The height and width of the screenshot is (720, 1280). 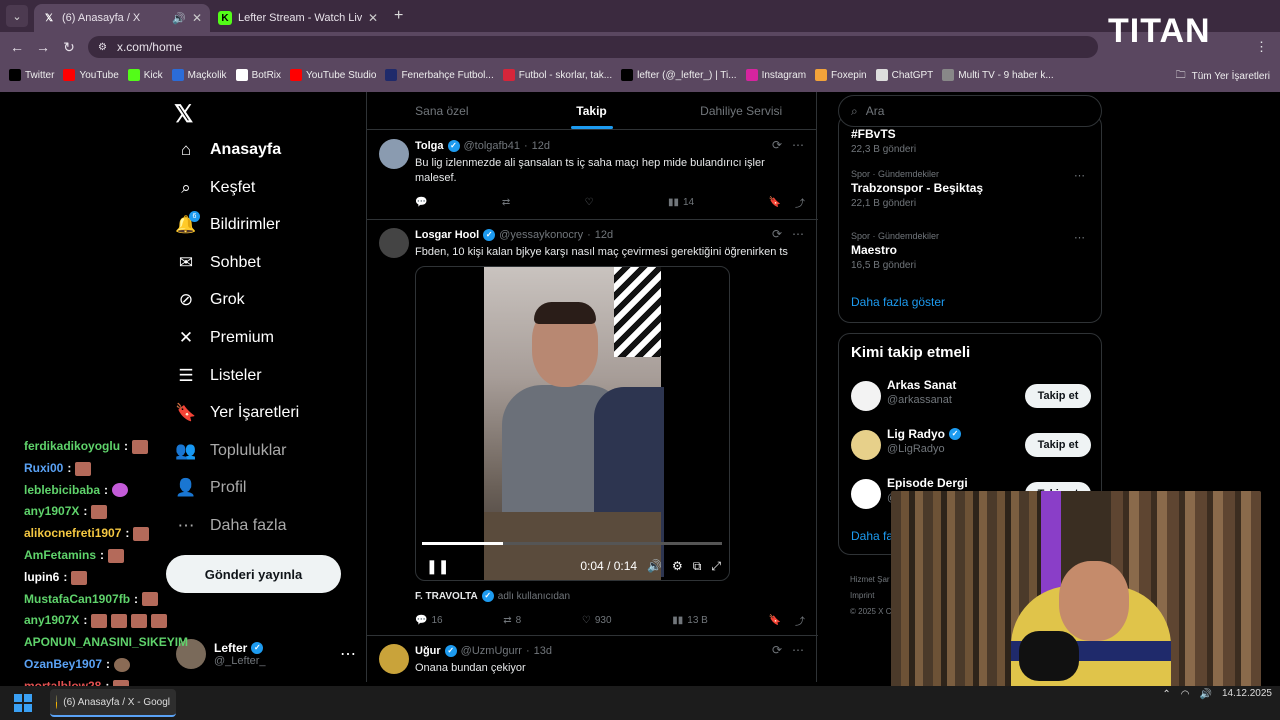 What do you see at coordinates (60, 556) in the screenshot?
I see `chat-username: AmFetamins` at bounding box center [60, 556].